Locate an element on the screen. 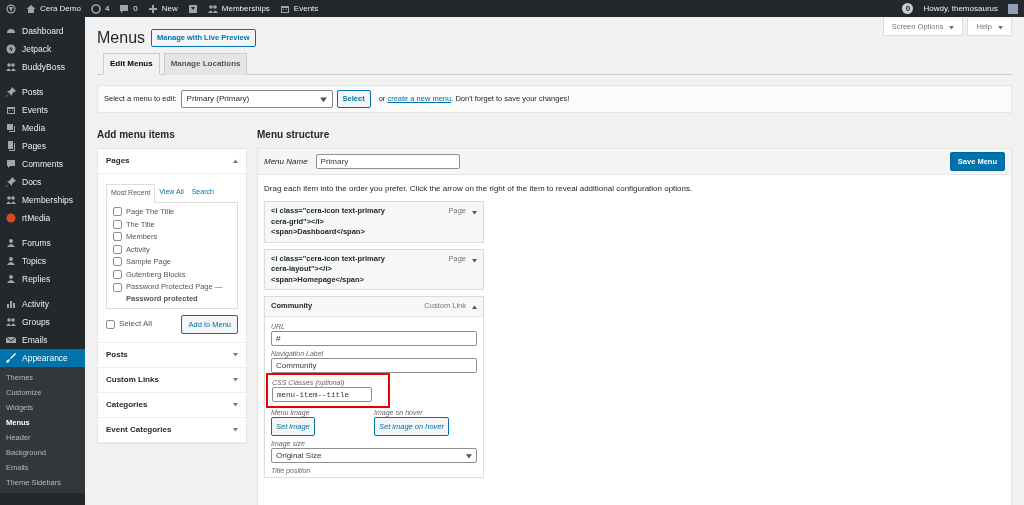  activity-icon is located at coordinates (11, 304).